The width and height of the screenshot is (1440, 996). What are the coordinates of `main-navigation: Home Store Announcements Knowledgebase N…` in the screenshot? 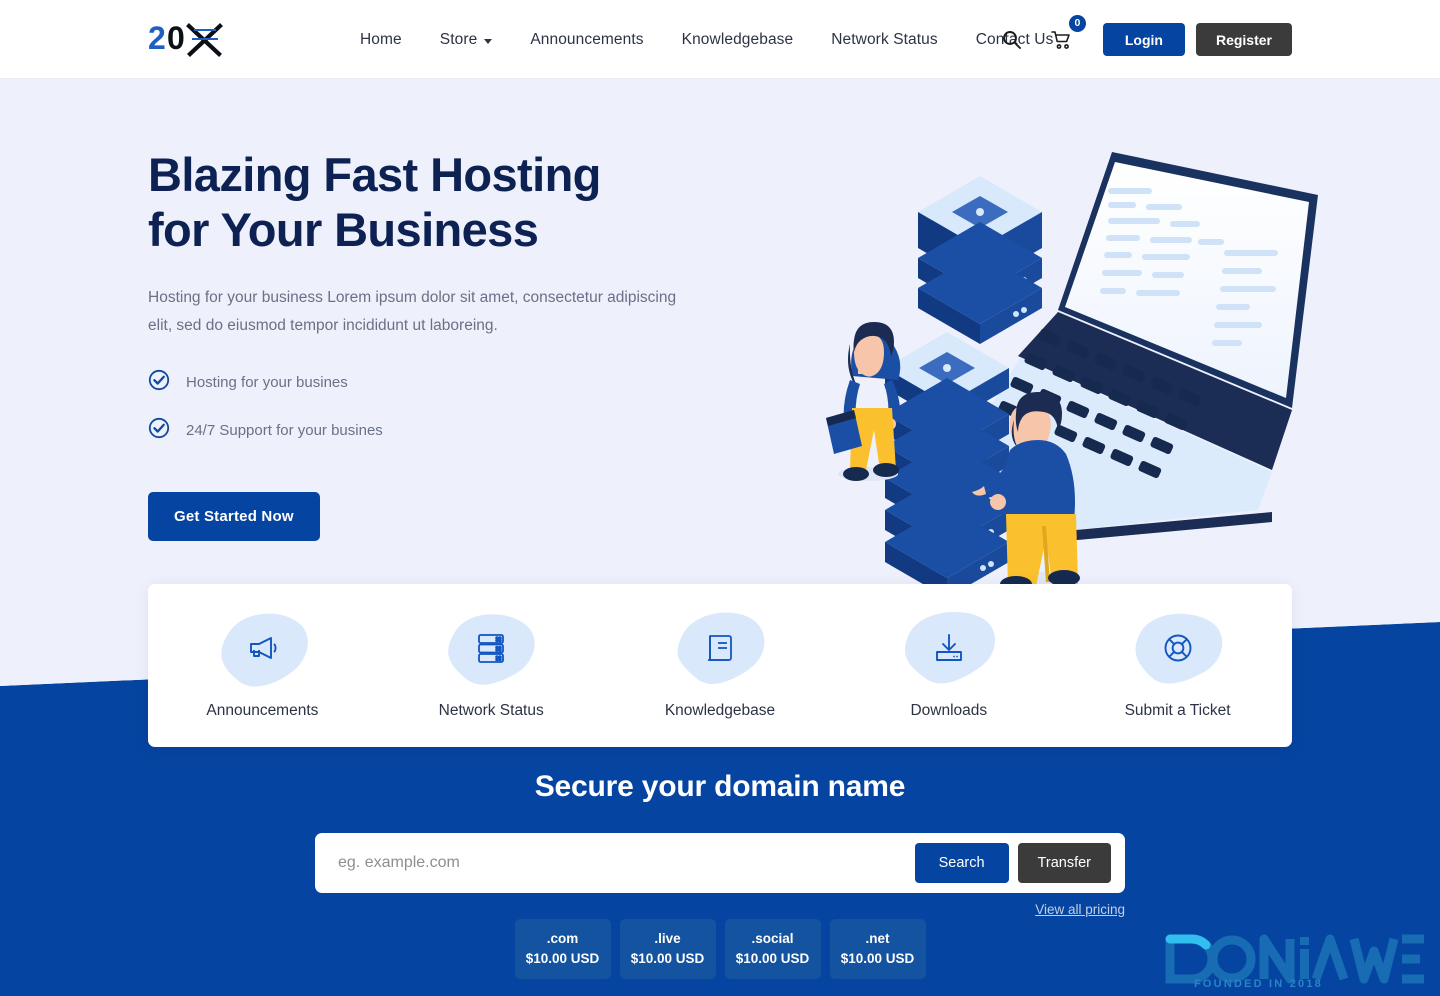 It's located at (725, 39).